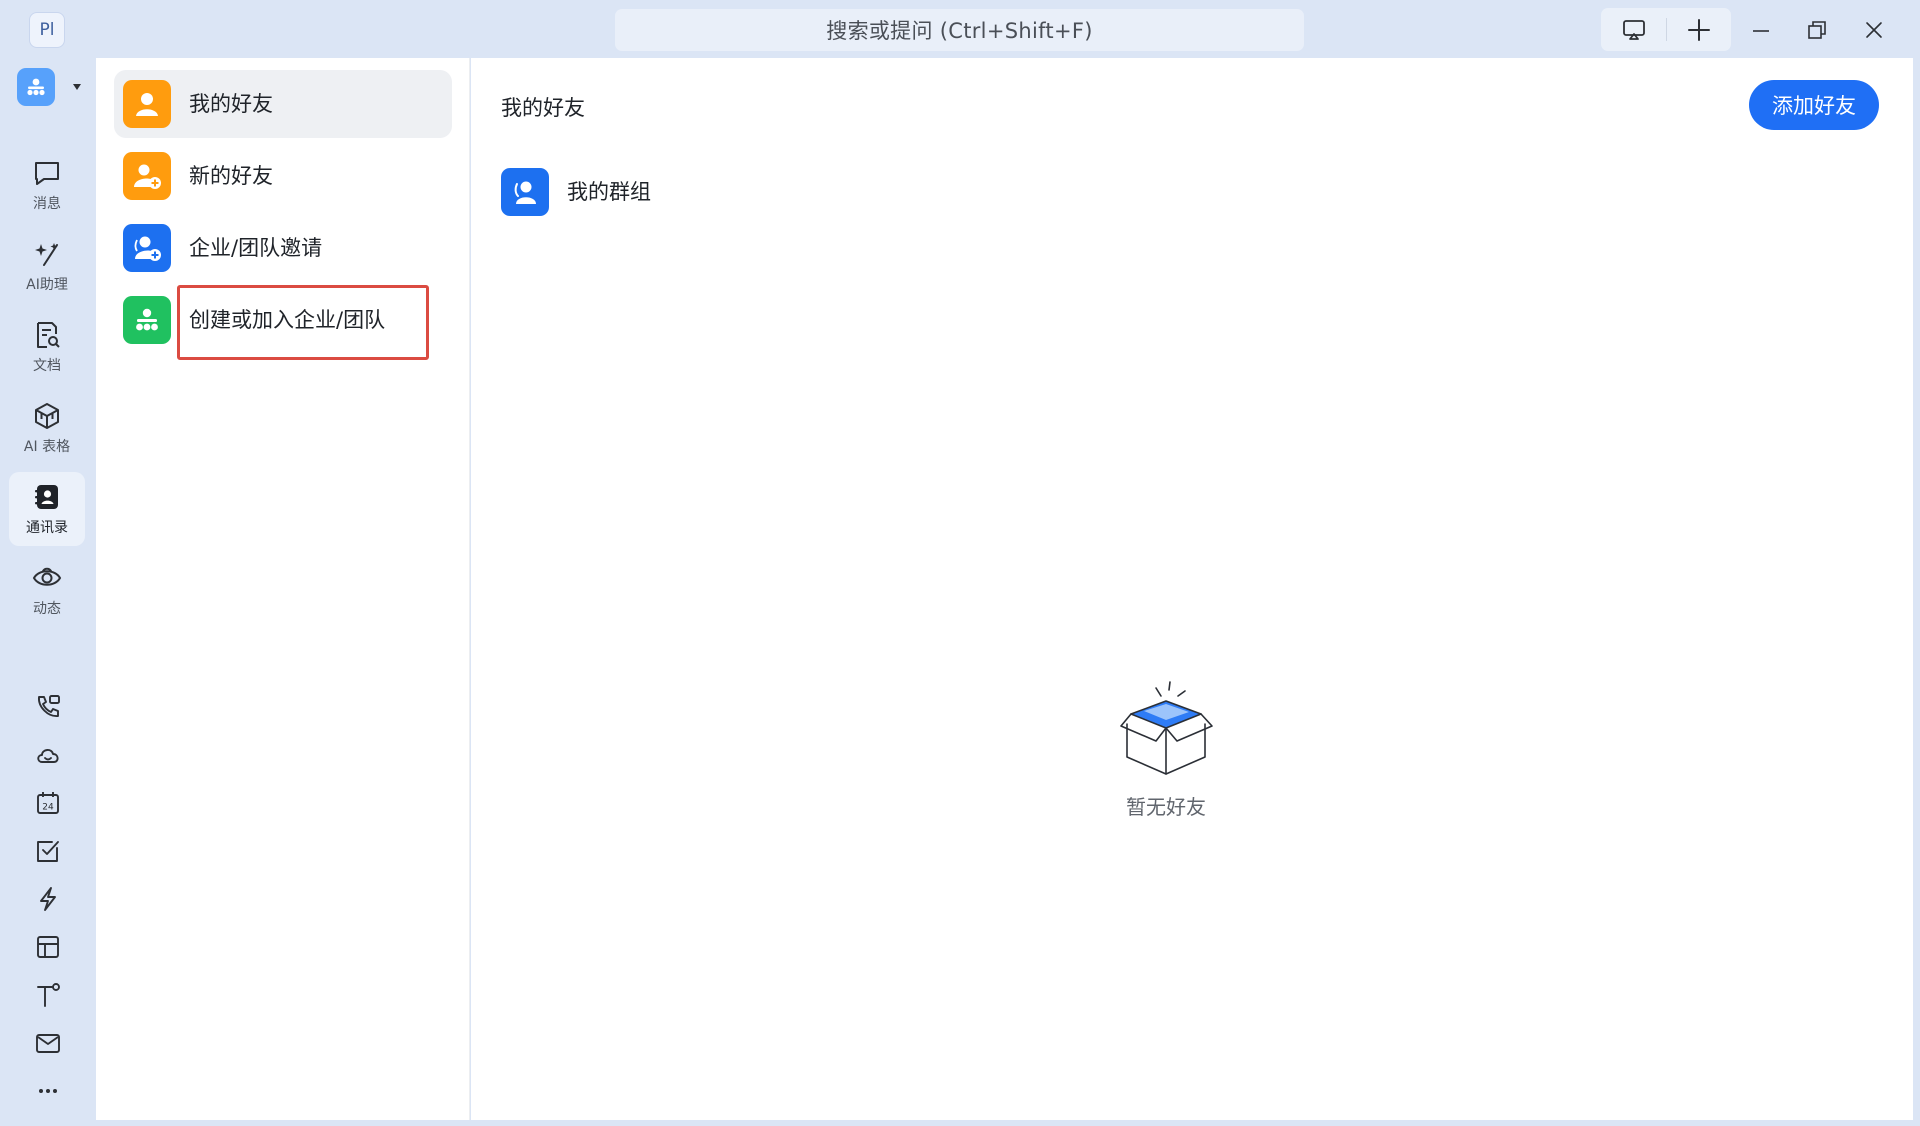  I want to click on search-placeholder: 搜索或提问 (Ctrl+Shift+F), so click(959, 31).